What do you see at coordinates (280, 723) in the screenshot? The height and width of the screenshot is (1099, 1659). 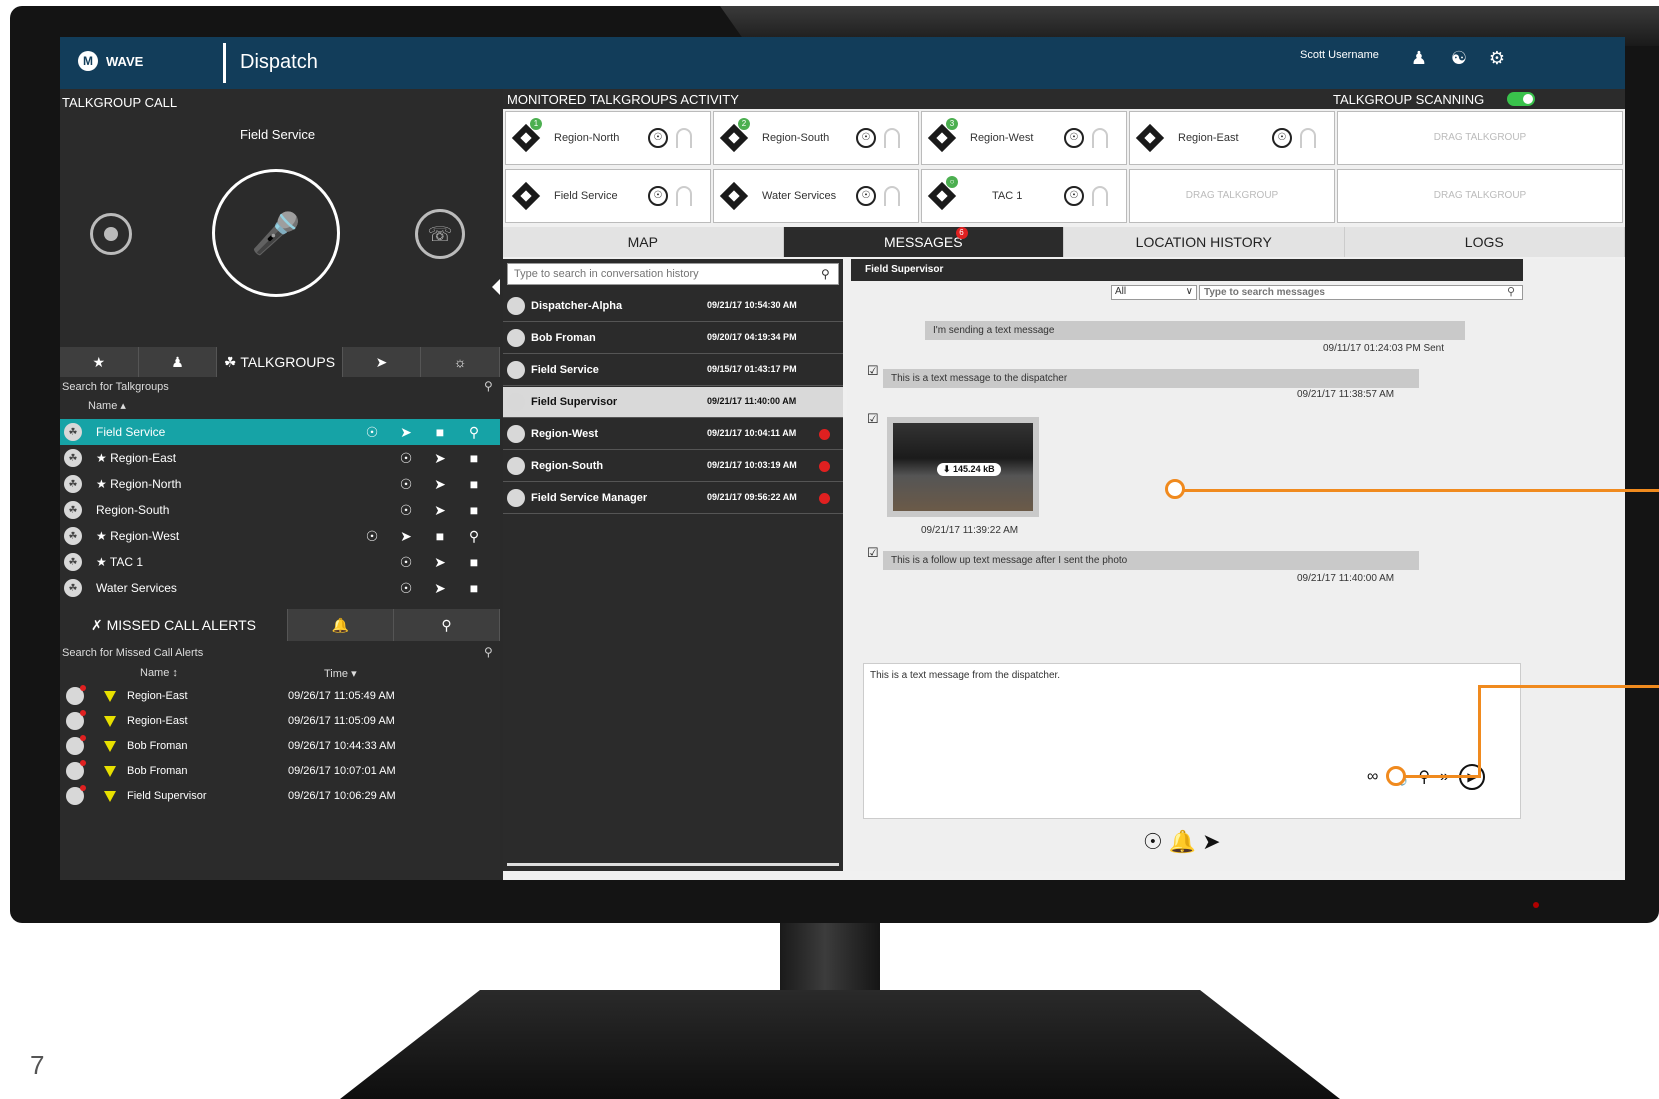 I see `alert-row: Region-East 09/26/17 11:05:09 AM` at bounding box center [280, 723].